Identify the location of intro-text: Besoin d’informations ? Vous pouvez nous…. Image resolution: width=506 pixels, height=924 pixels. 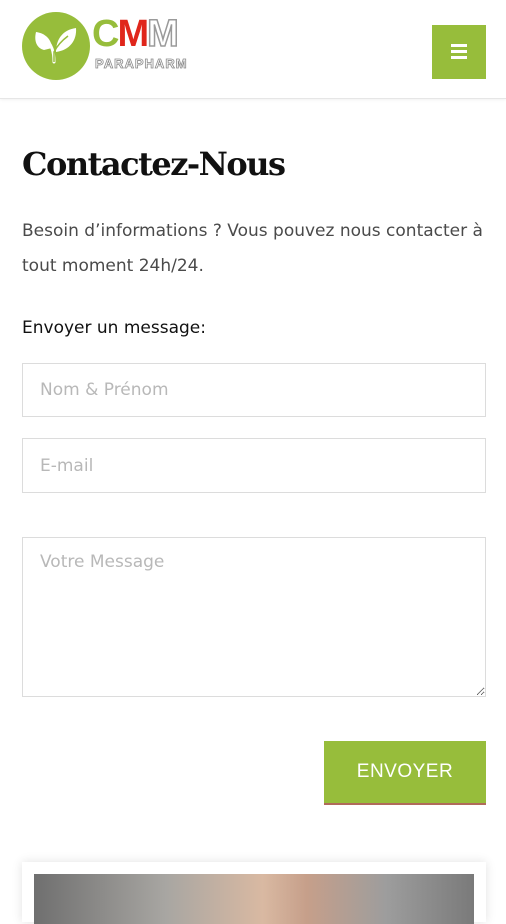
(252, 248).